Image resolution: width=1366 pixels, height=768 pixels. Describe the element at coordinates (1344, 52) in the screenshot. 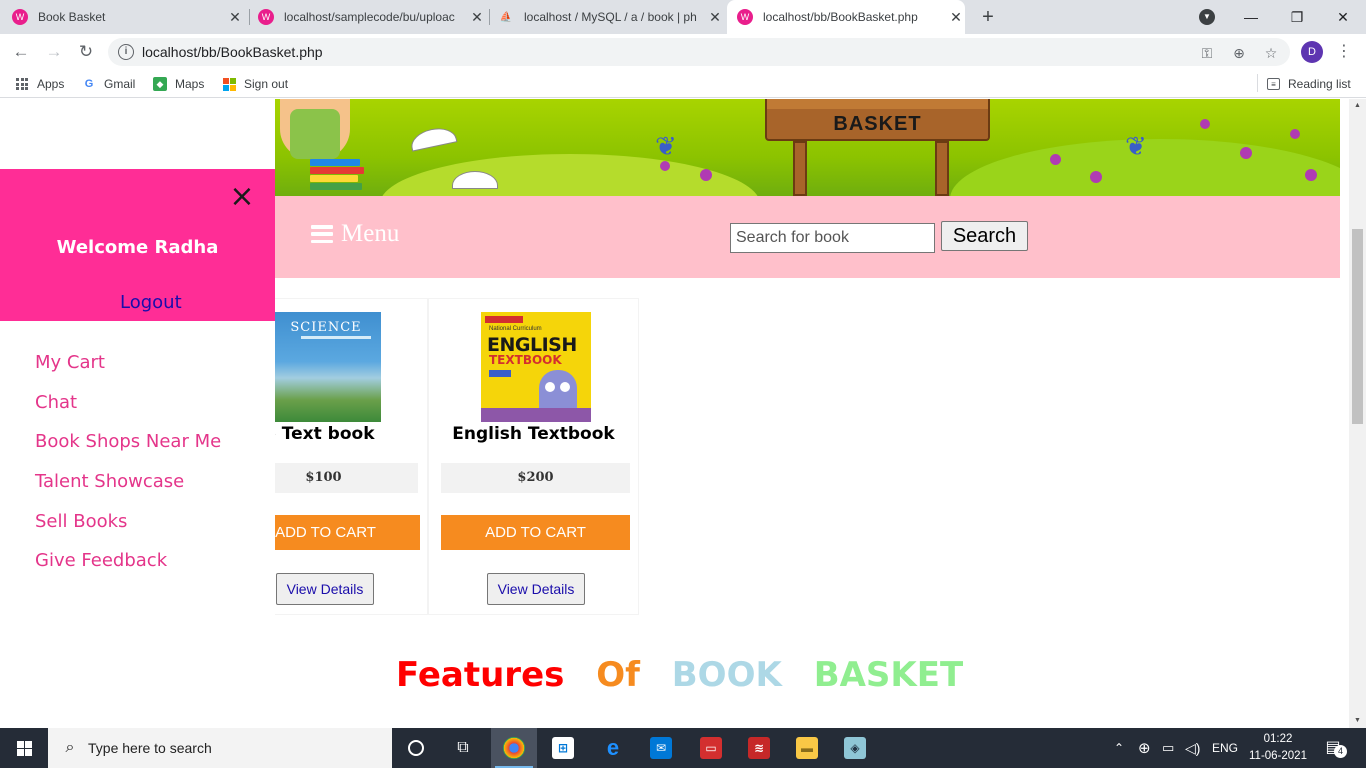

I see `more-menu-icon: ⋮` at that location.